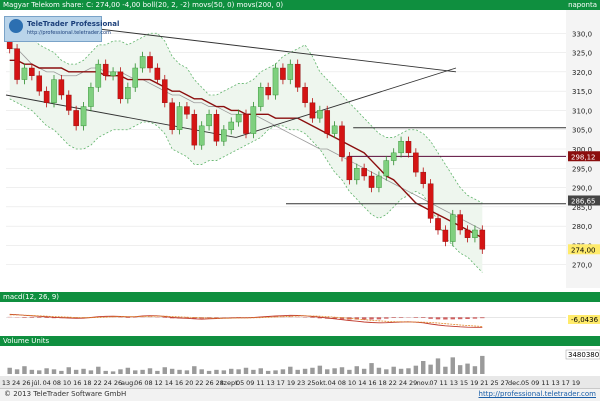 The image size is (600, 401). What do you see at coordinates (566, 383) in the screenshot?
I see `x-tick-label: 17` at bounding box center [566, 383].